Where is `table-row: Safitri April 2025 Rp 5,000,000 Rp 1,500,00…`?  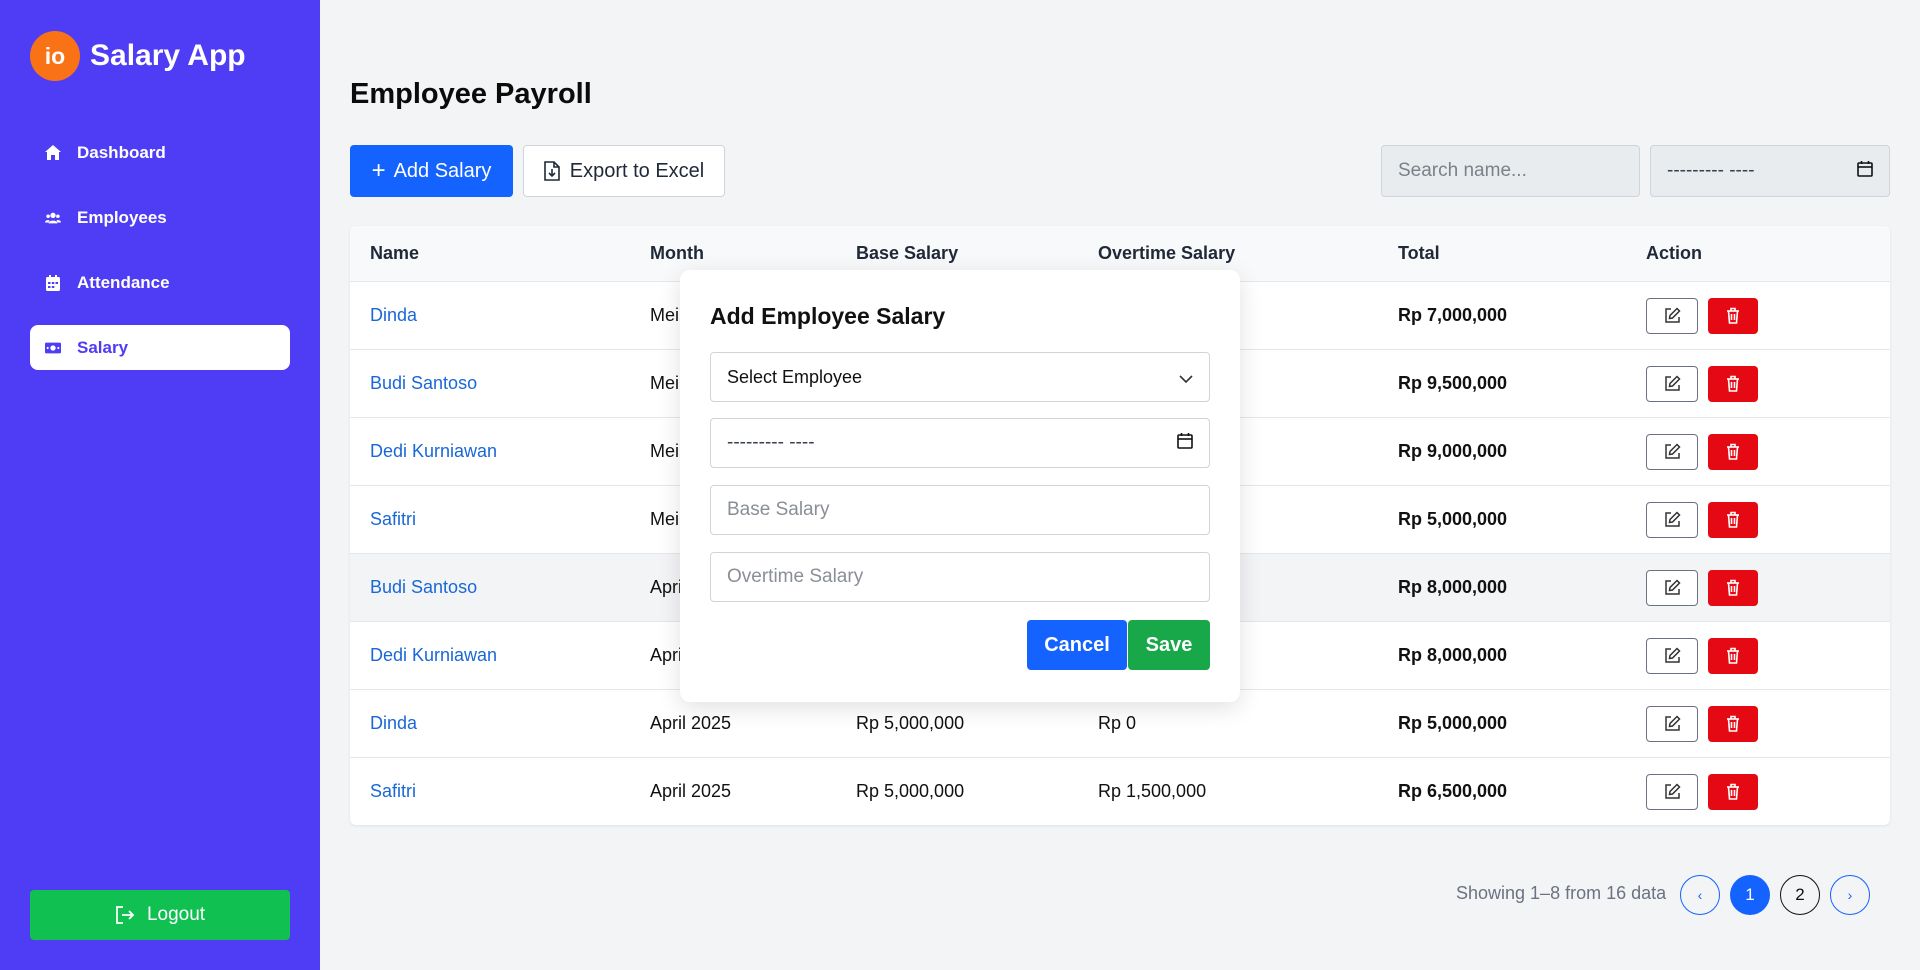
table-row: Safitri April 2025 Rp 5,000,000 Rp 1,500,00… is located at coordinates (1120, 791).